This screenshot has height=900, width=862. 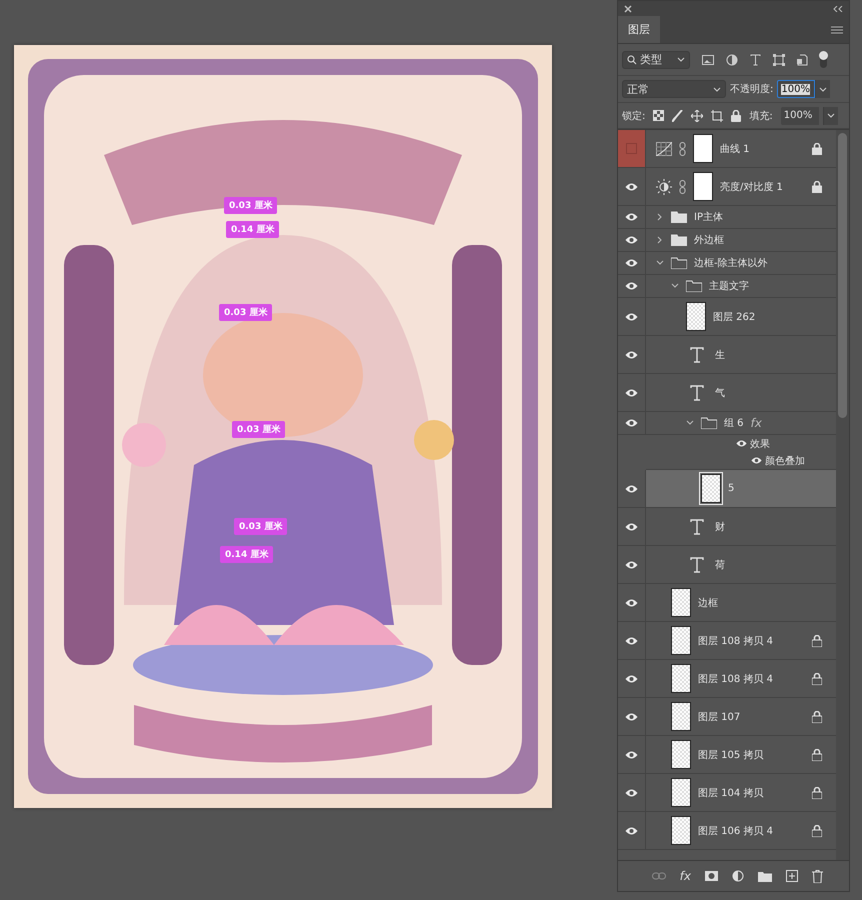 What do you see at coordinates (731, 488) in the screenshot?
I see `layer-name: 5` at bounding box center [731, 488].